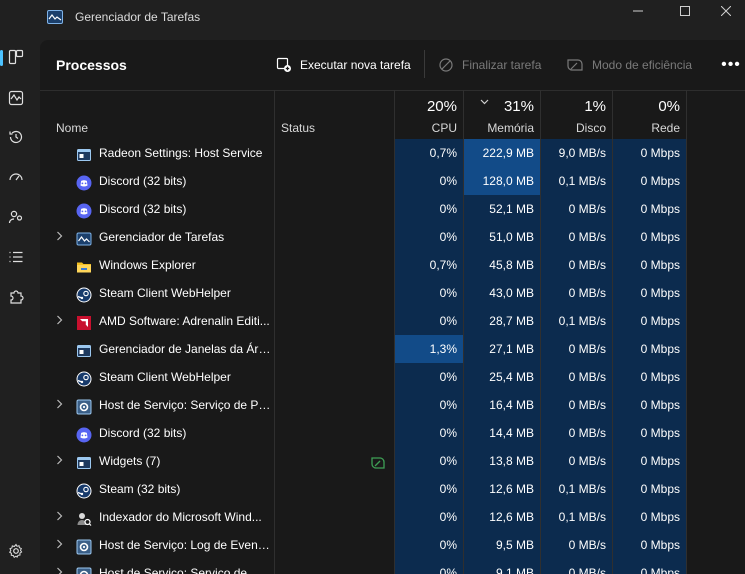 This screenshot has height=574, width=745. What do you see at coordinates (334, 114) in the screenshot?
I see `column-header-status: Status` at bounding box center [334, 114].